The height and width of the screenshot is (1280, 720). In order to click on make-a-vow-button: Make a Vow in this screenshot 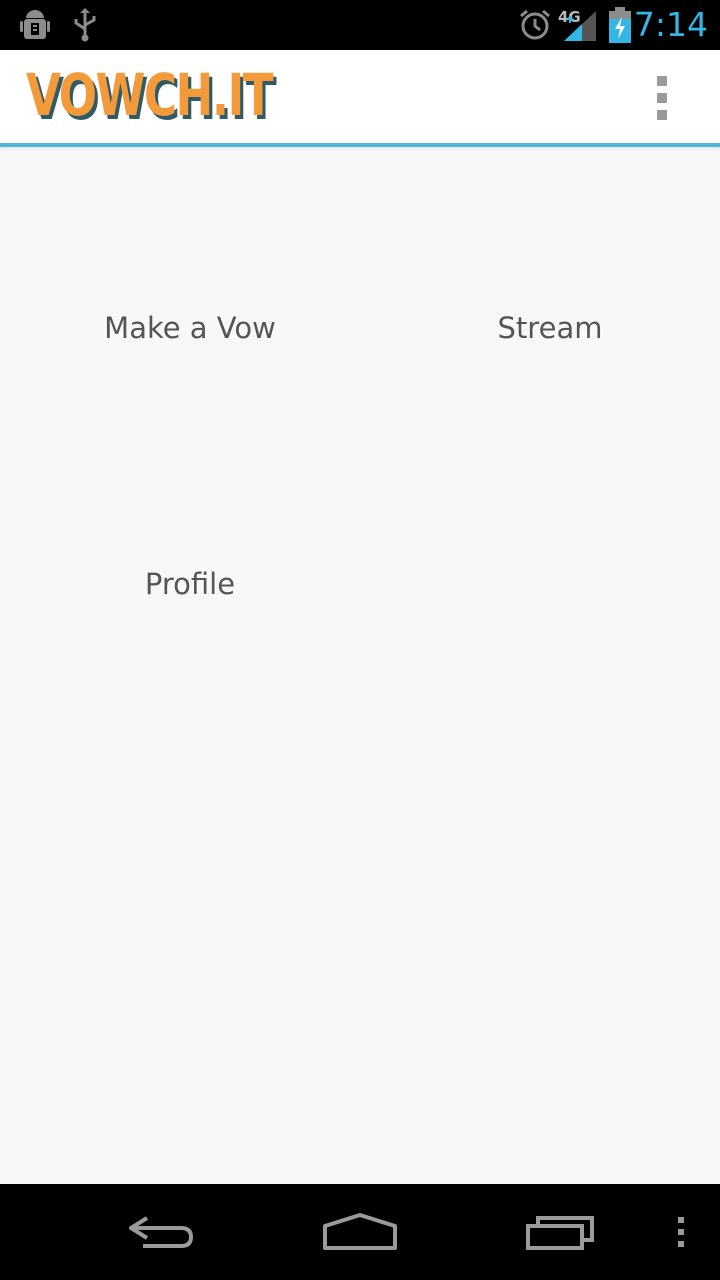, I will do `click(190, 328)`.